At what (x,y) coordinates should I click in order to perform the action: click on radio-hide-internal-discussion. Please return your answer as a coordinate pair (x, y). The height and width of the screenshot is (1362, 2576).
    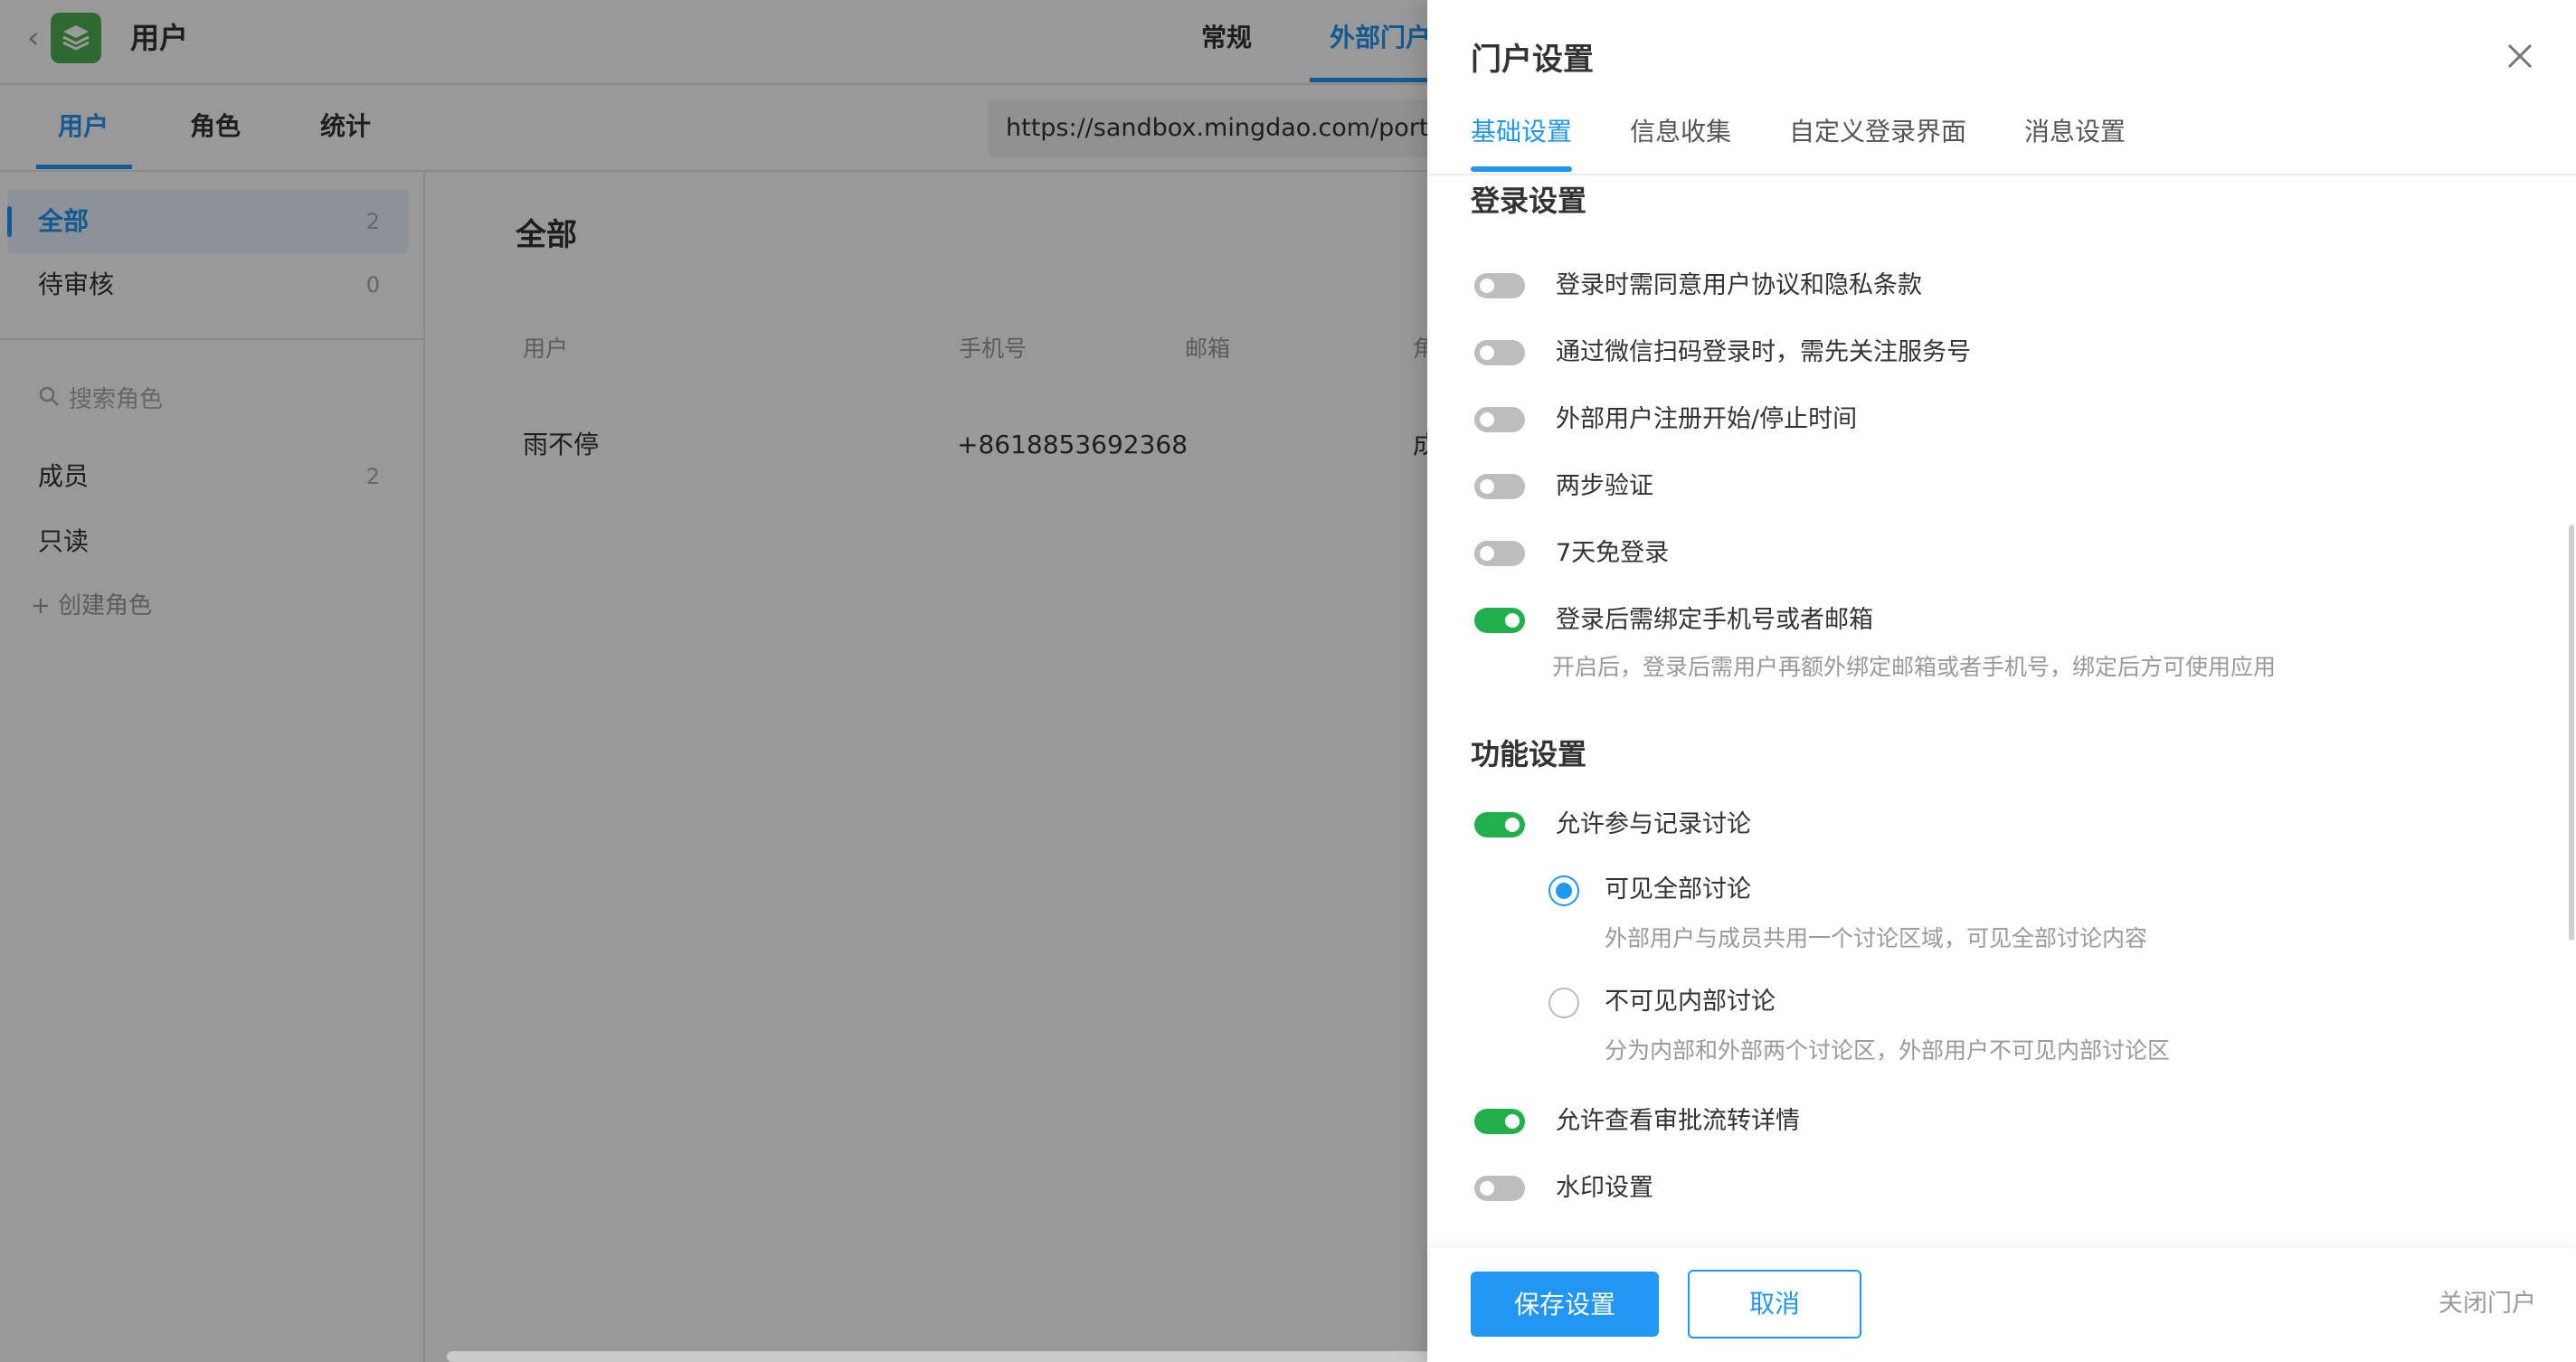
    Looking at the image, I should click on (1564, 1003).